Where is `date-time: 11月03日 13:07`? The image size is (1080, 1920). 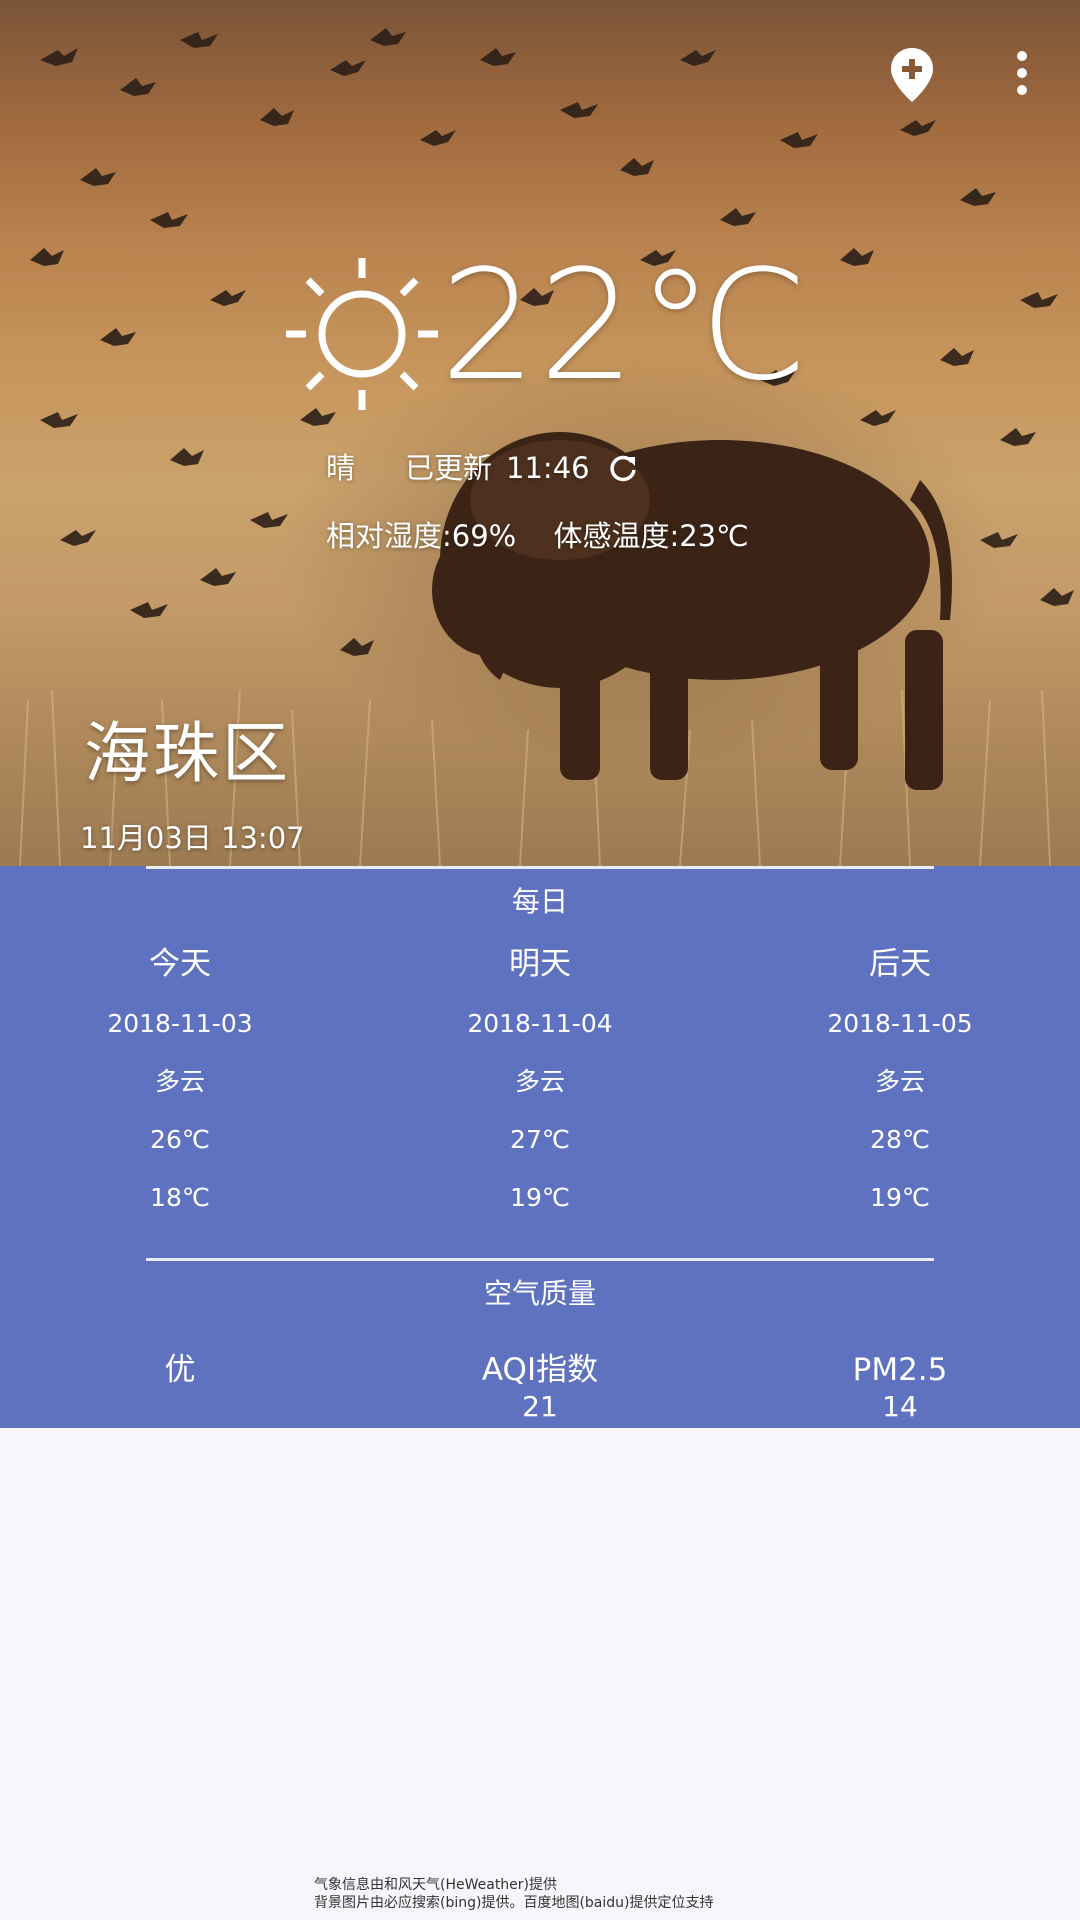 date-time: 11月03日 13:07 is located at coordinates (192, 838).